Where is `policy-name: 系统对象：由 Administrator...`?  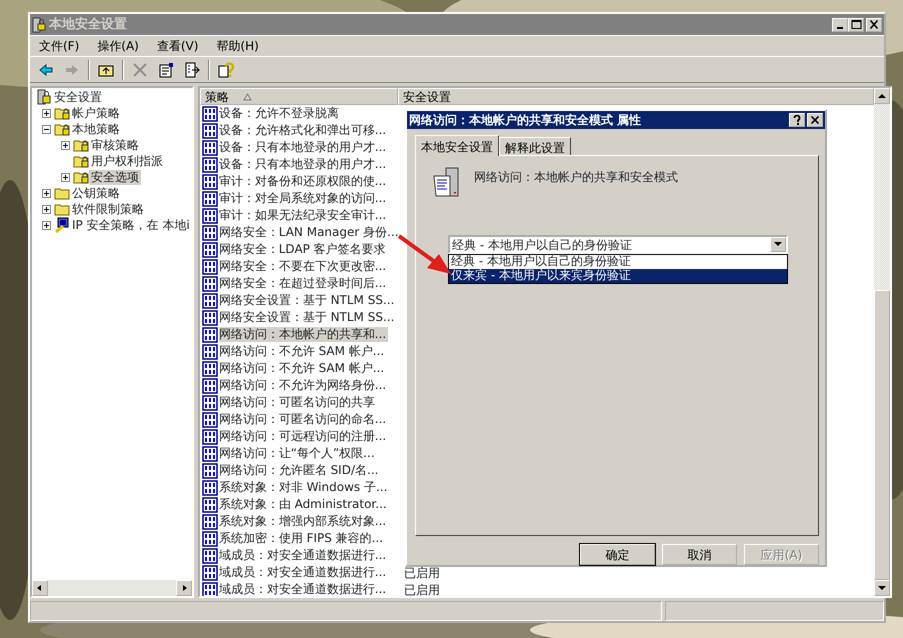 policy-name: 系统对象：由 Administrator... is located at coordinates (303, 504).